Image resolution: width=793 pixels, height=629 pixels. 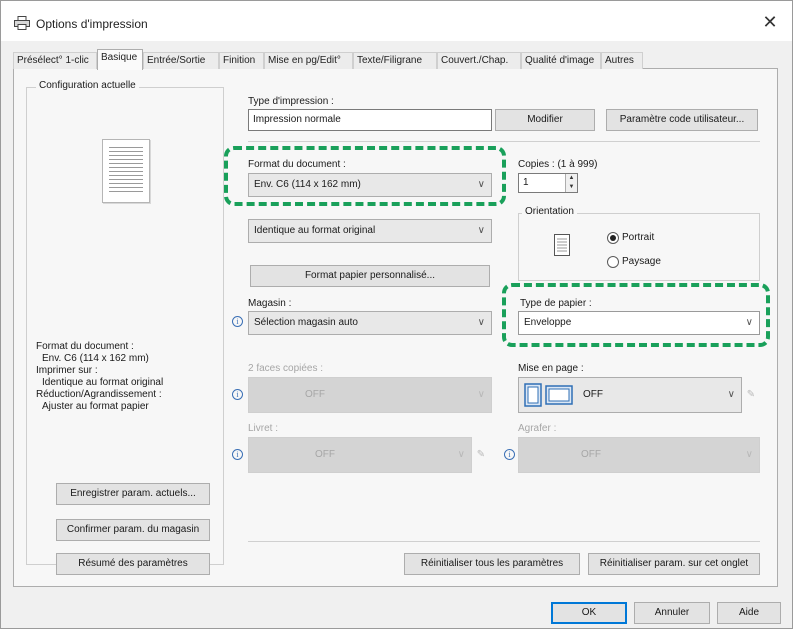 What do you see at coordinates (308, 60) in the screenshot?
I see `tab-layout-edit: Mise en pg/Edit°` at bounding box center [308, 60].